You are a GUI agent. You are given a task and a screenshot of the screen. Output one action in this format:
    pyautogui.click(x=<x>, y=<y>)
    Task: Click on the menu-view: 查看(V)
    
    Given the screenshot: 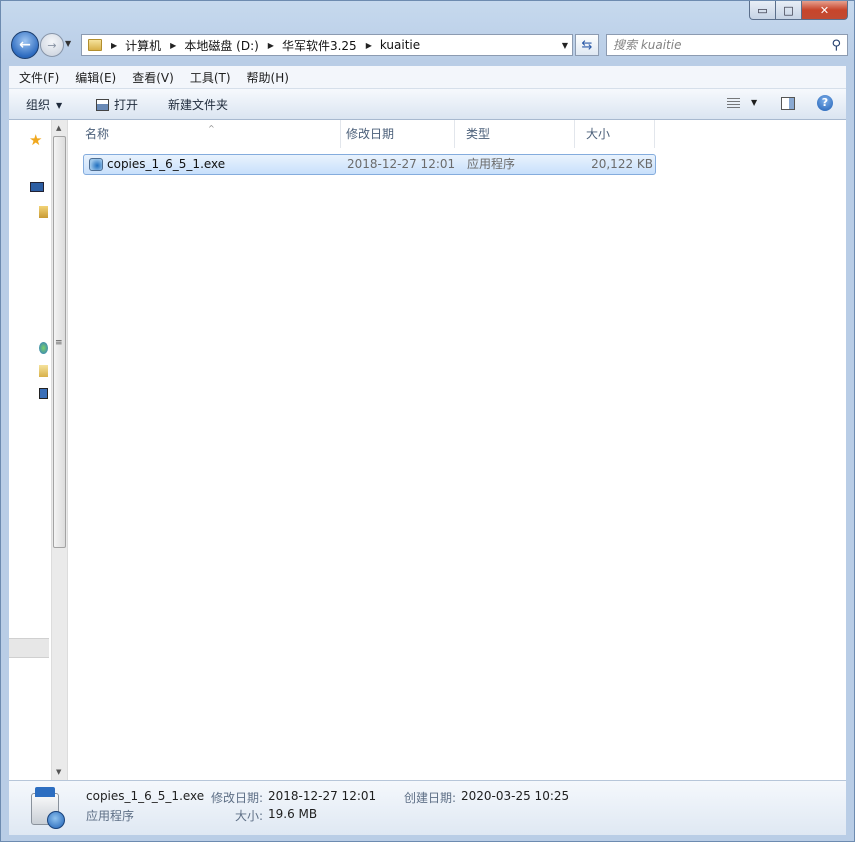 What is the action you would take?
    pyautogui.click(x=153, y=77)
    